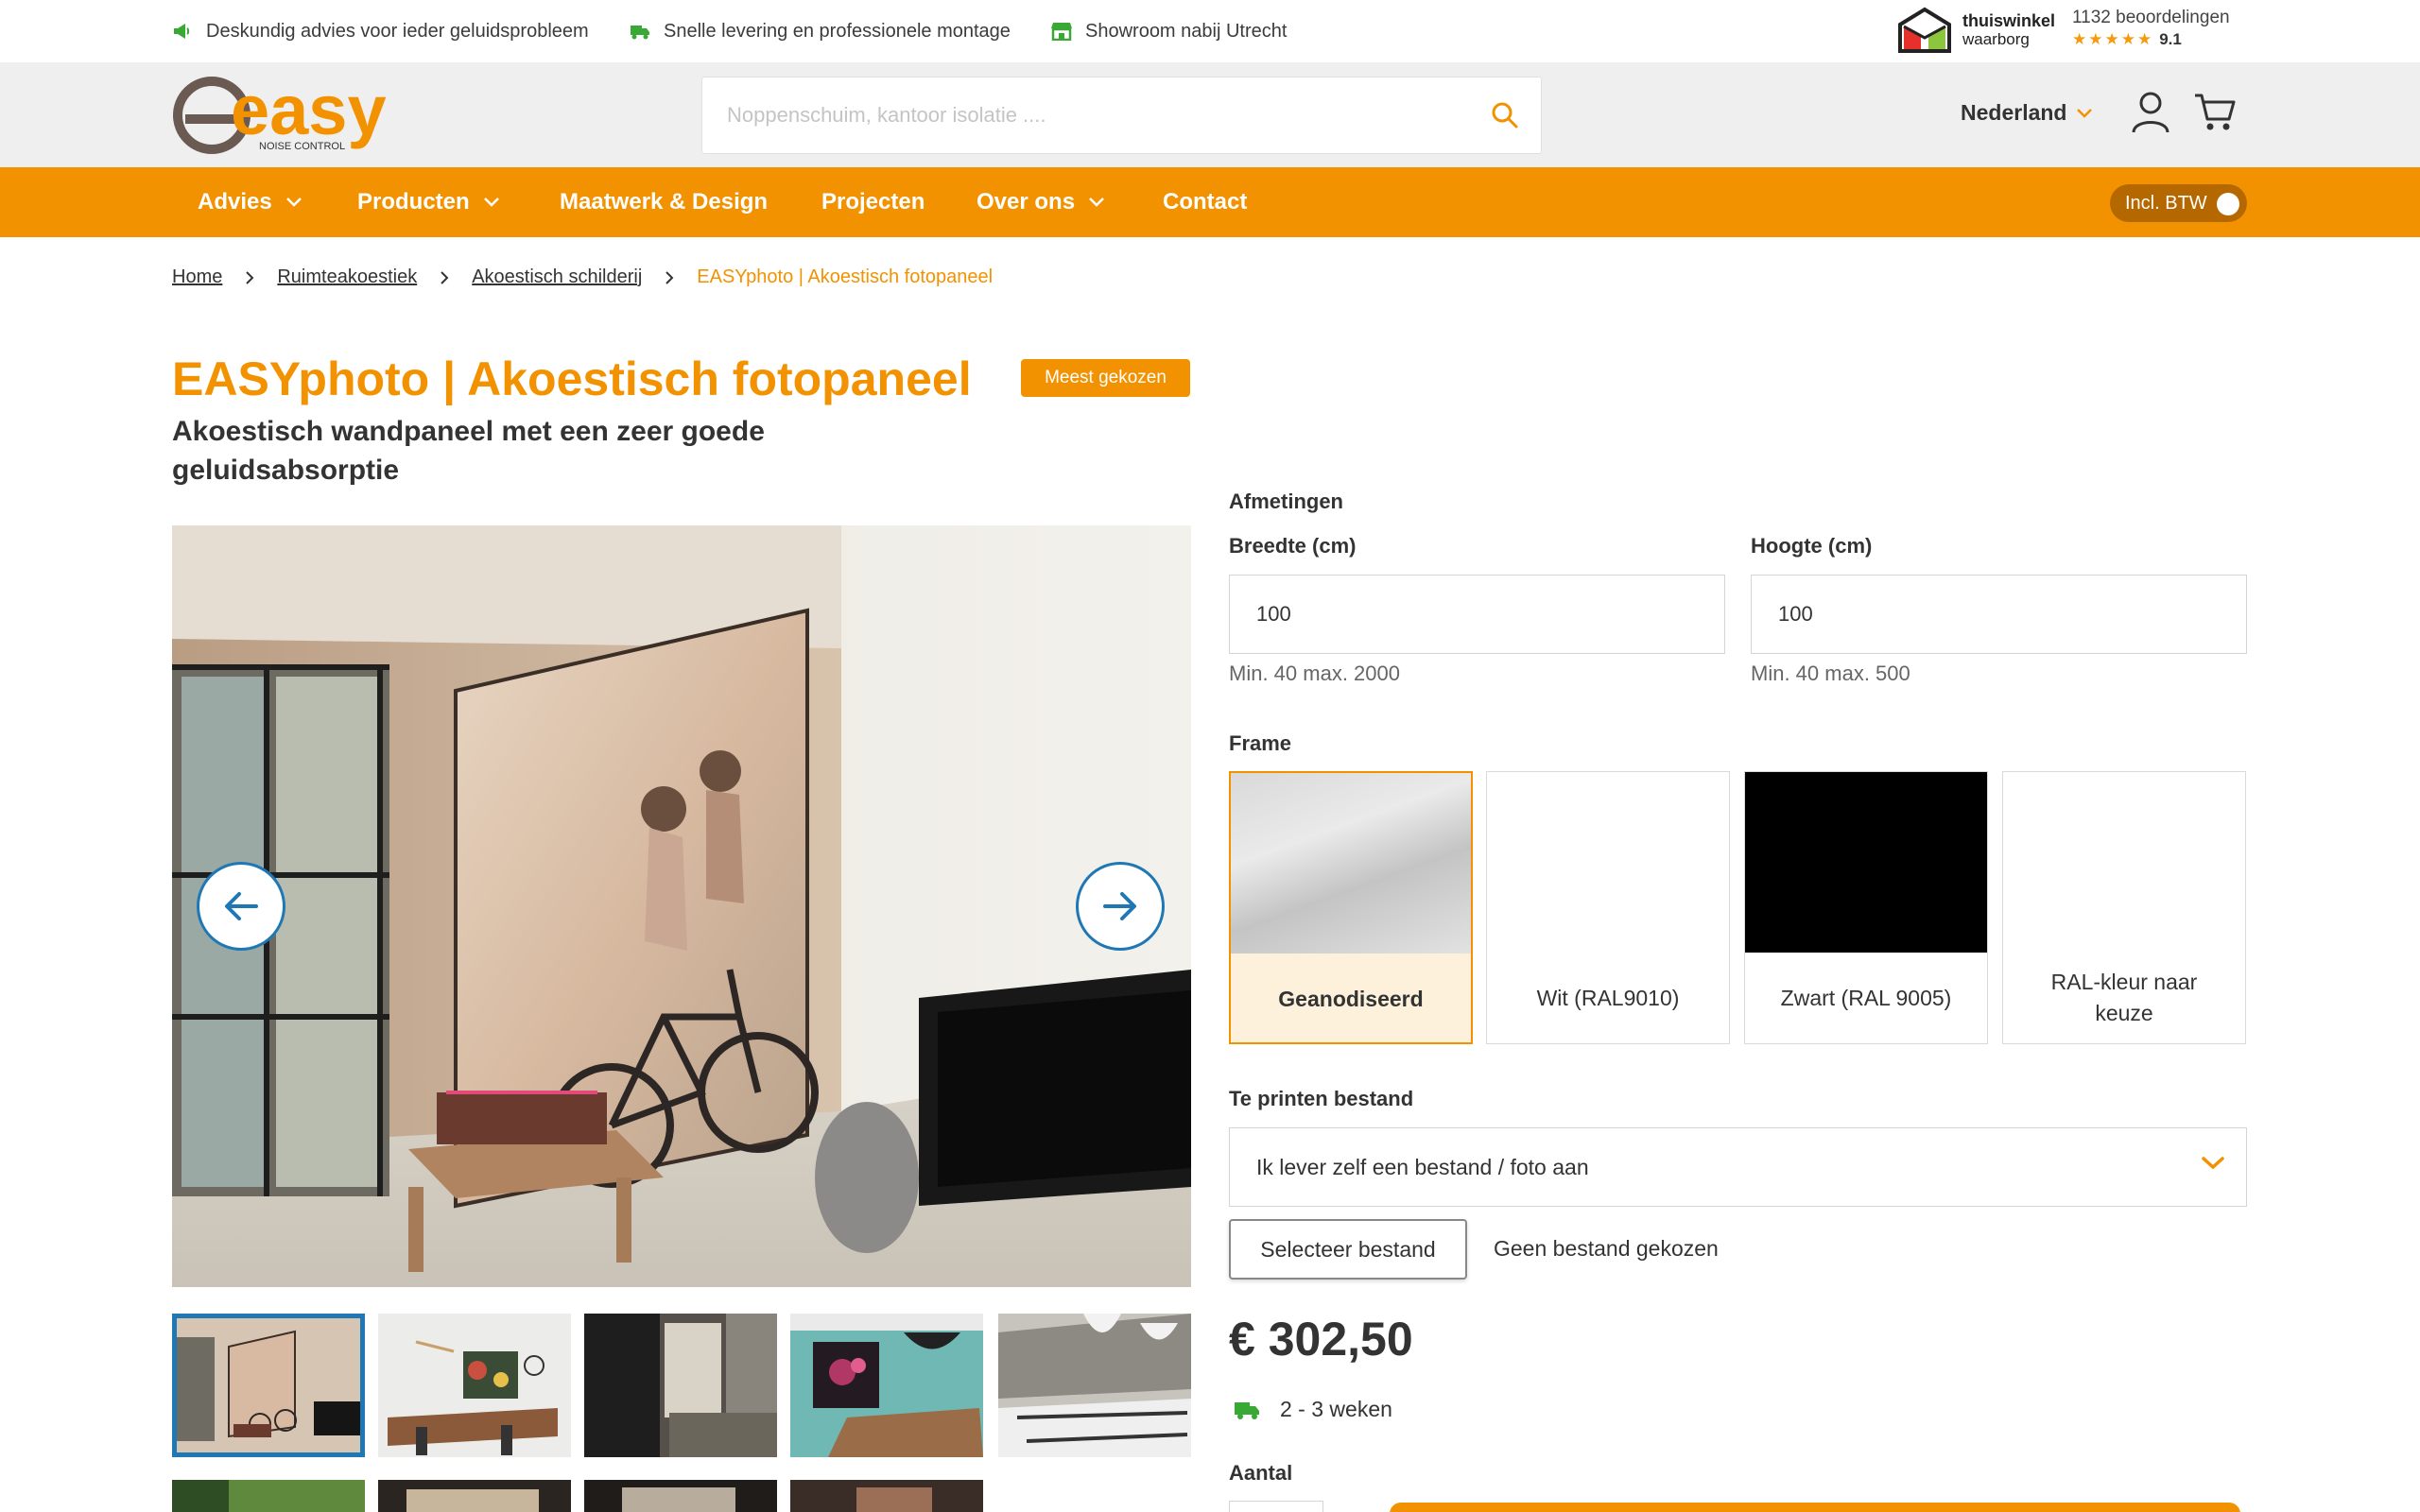 Image resolution: width=2420 pixels, height=1512 pixels. I want to click on delivery-time-text: 2 - 3 weken, so click(1336, 1409).